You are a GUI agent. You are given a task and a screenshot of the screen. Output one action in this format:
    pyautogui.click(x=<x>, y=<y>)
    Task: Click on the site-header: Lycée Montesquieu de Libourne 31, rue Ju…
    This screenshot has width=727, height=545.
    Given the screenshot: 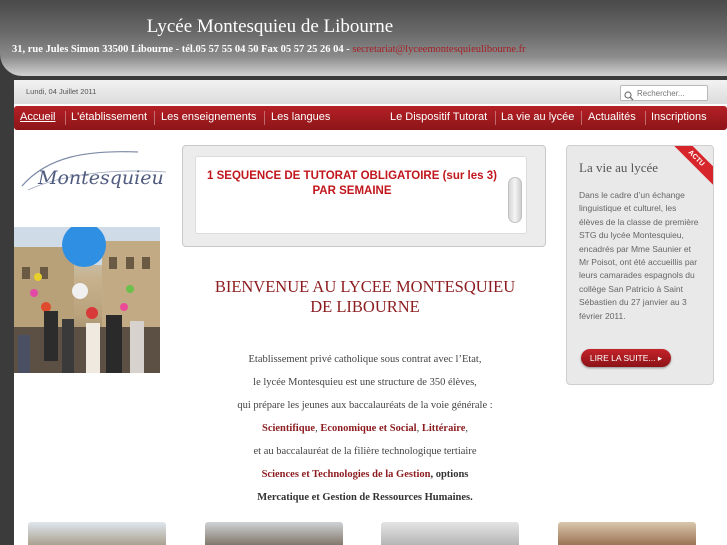 What is the action you would take?
    pyautogui.click(x=363, y=38)
    